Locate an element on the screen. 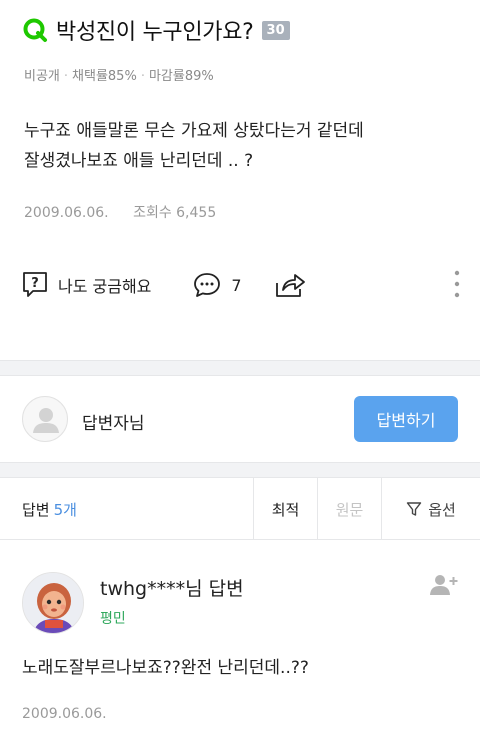  comment-button: 7 is located at coordinates (217, 285).